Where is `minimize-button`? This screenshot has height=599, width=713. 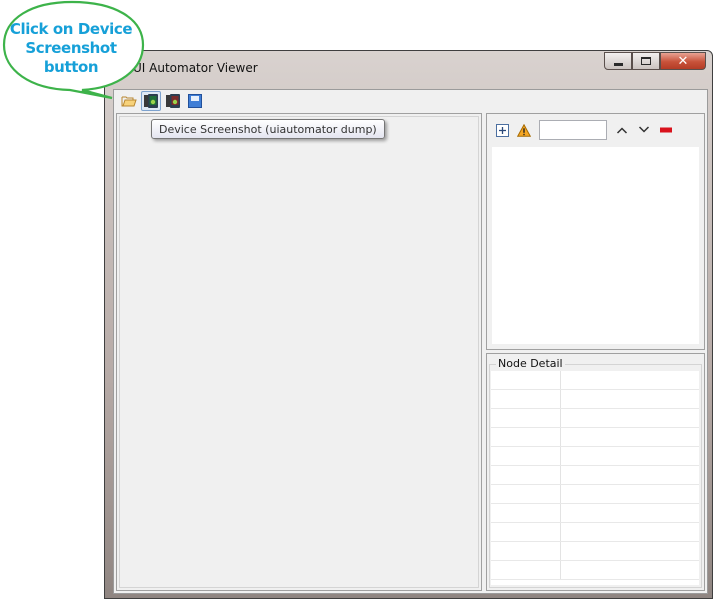
minimize-button is located at coordinates (618, 61).